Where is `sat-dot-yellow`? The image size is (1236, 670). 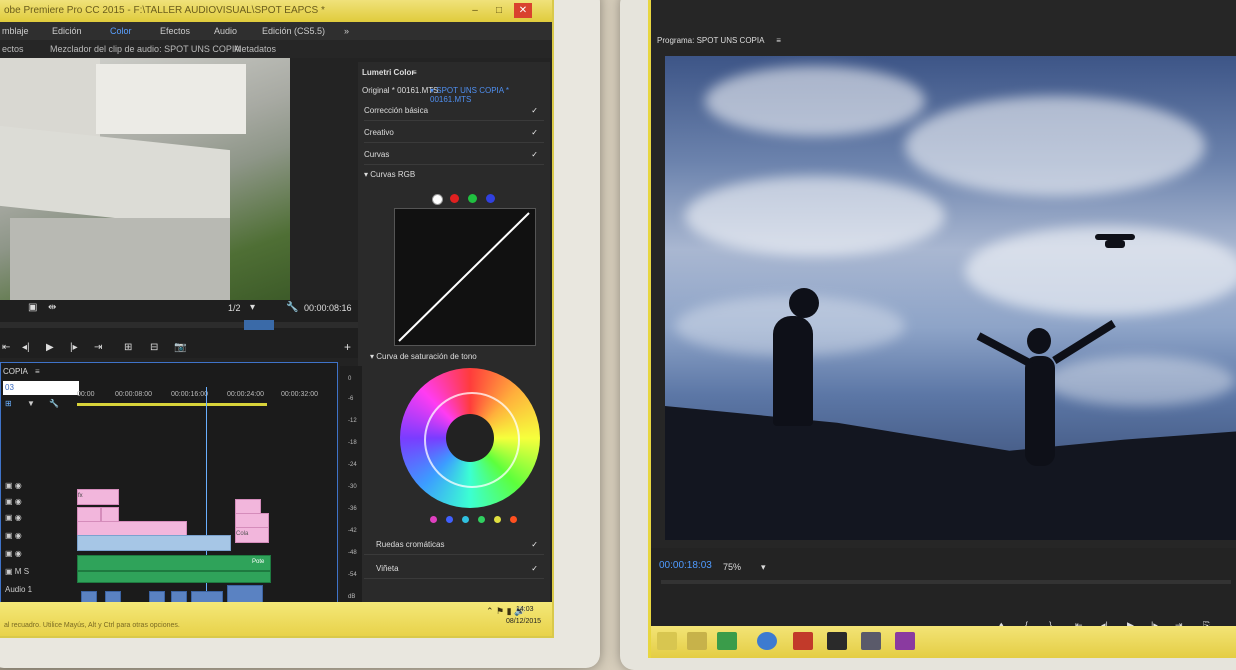
sat-dot-yellow is located at coordinates (497, 519).